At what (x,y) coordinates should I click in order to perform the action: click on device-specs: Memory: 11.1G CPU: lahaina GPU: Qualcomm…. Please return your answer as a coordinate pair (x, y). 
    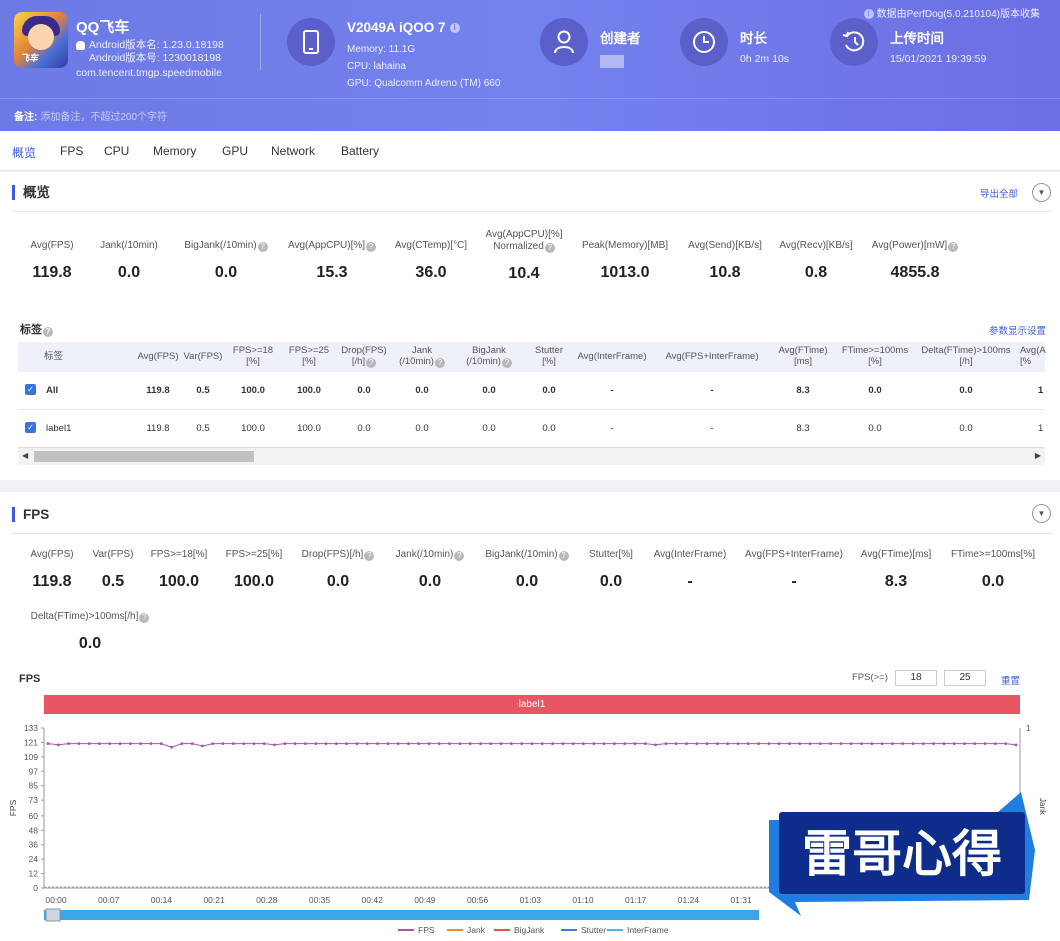
    Looking at the image, I should click on (424, 66).